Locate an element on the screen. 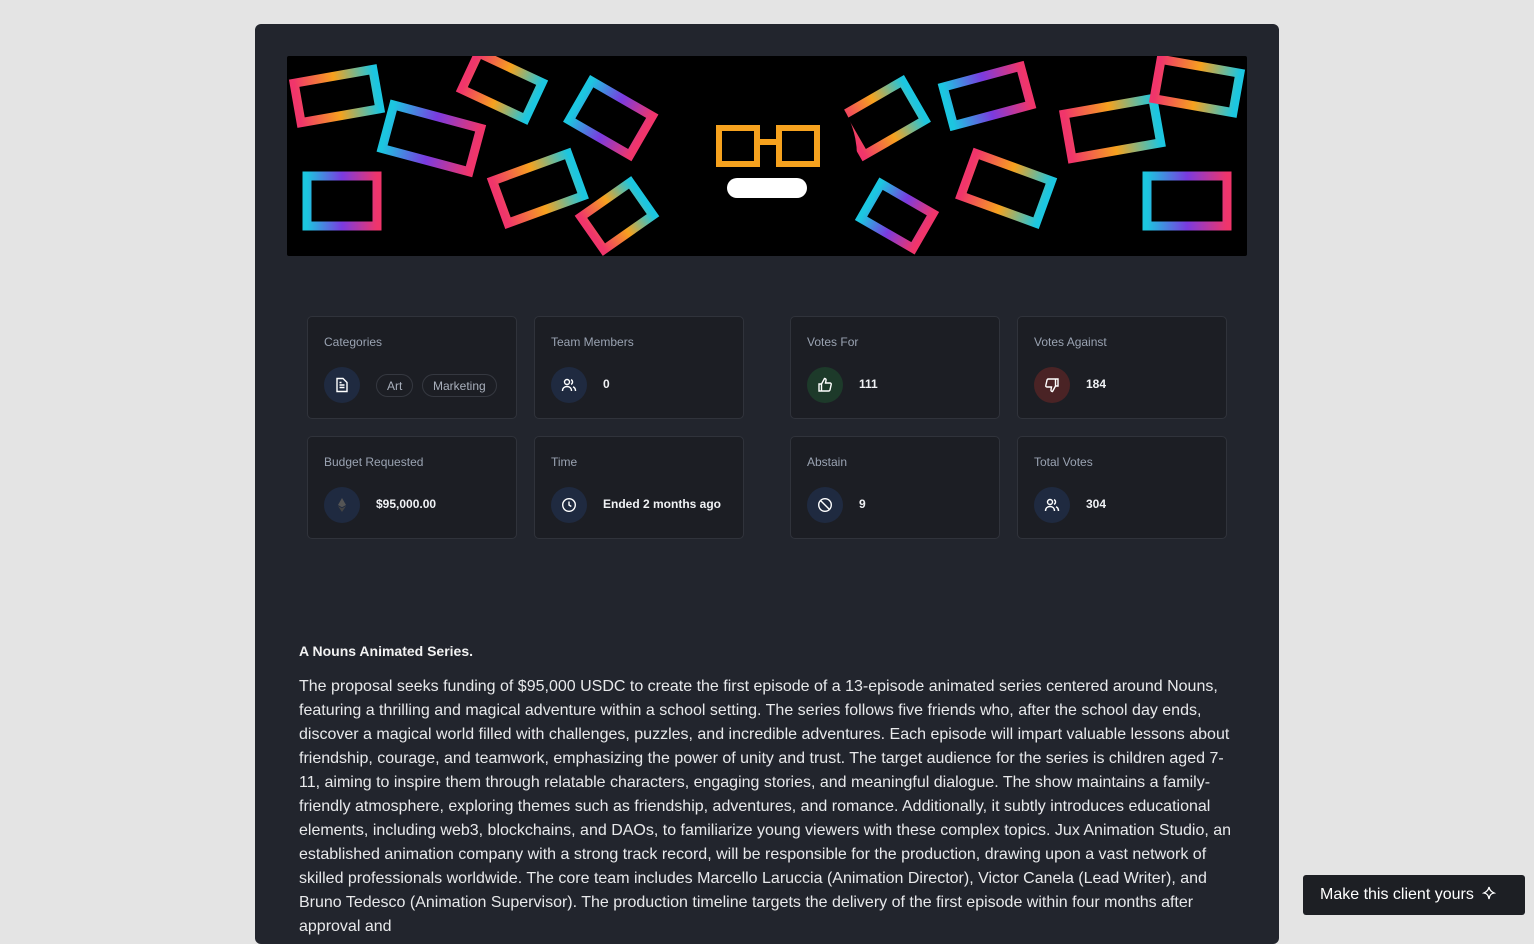 Image resolution: width=1534 pixels, height=944 pixels. card-label: Votes For is located at coordinates (833, 342).